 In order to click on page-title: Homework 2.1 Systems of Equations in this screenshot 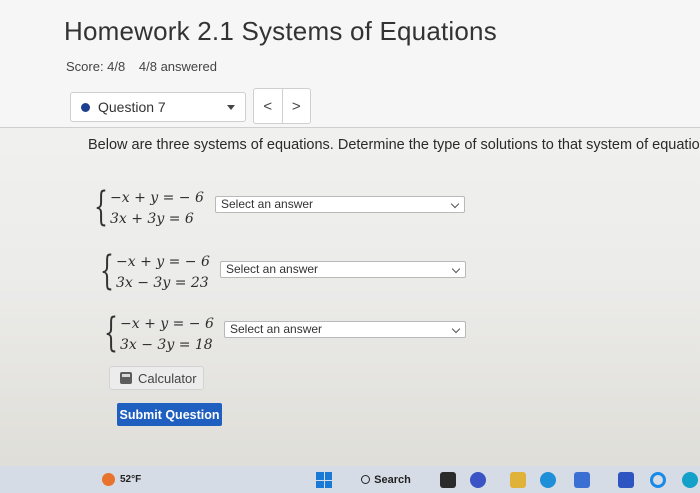, I will do `click(280, 31)`.